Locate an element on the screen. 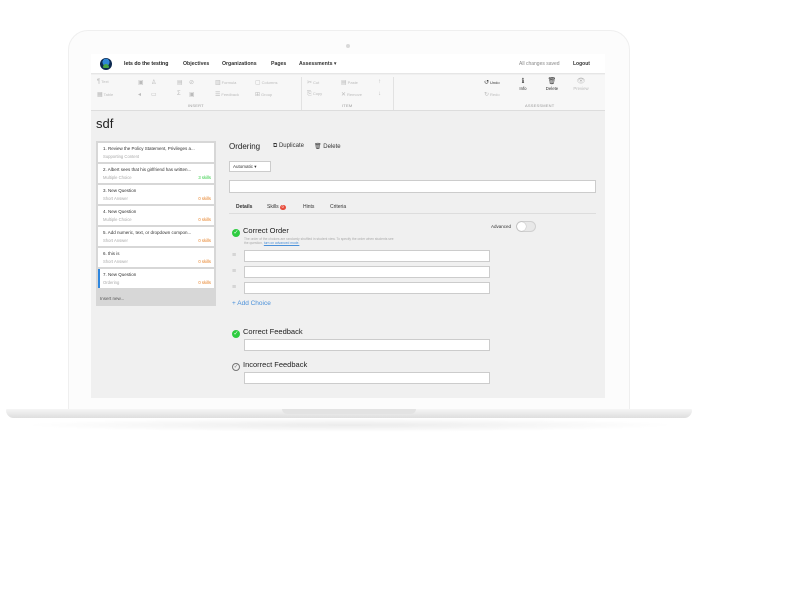  formula-icon: ▥ is located at coordinates (218, 83).